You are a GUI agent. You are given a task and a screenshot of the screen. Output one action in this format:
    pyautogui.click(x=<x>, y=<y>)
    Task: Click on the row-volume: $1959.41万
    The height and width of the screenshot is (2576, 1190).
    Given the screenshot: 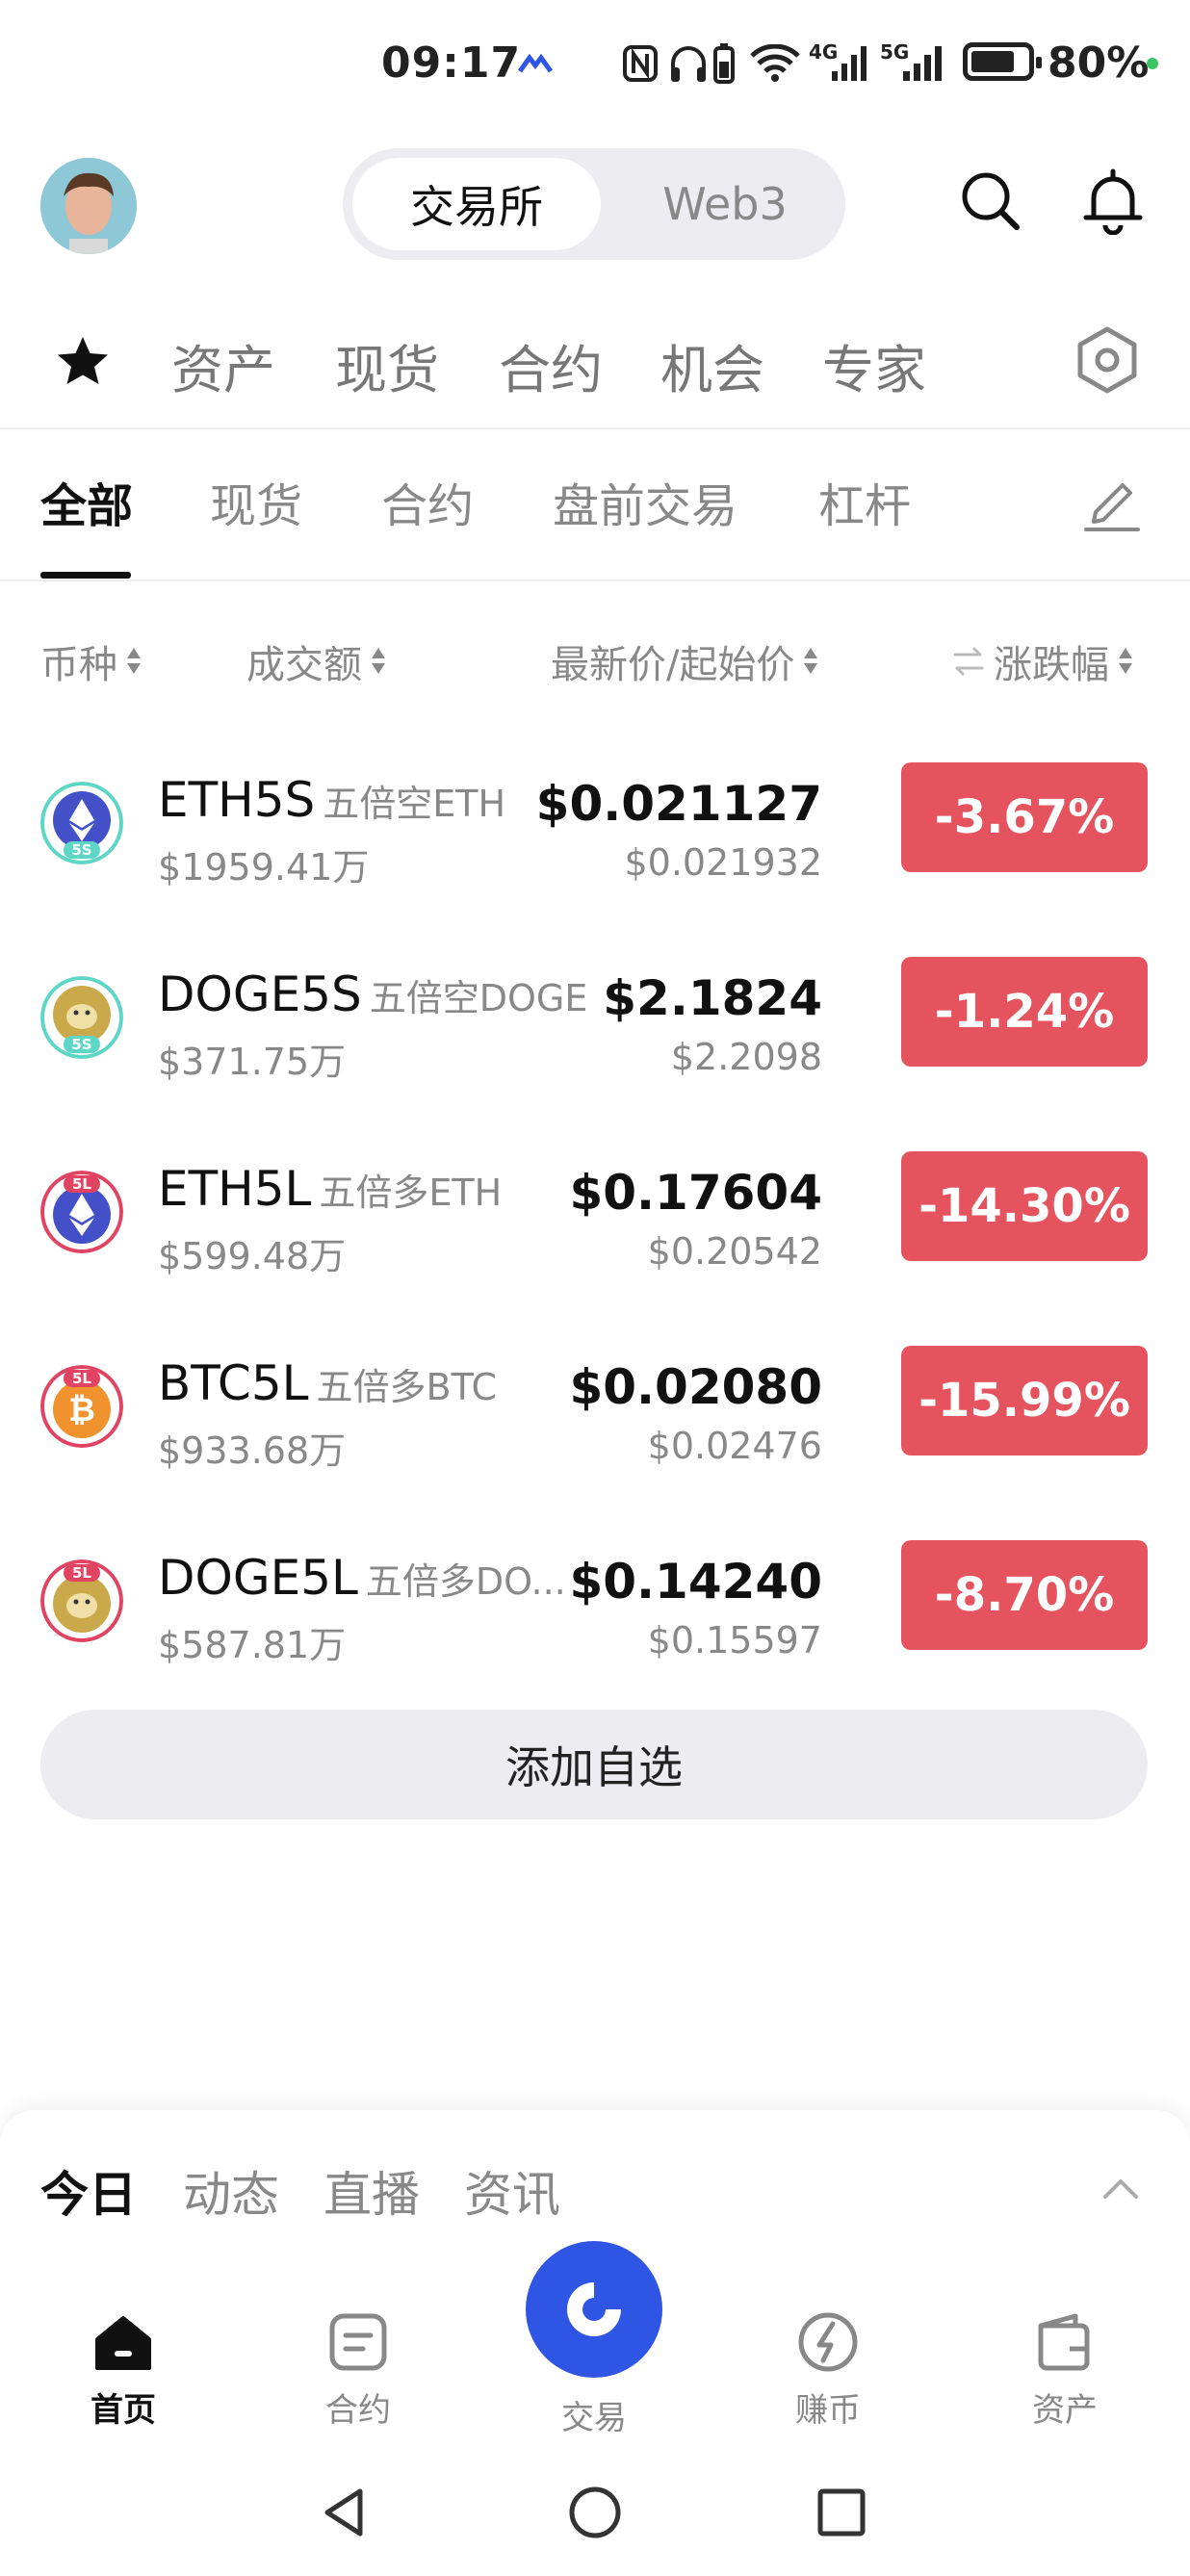 What is the action you would take?
    pyautogui.click(x=264, y=868)
    